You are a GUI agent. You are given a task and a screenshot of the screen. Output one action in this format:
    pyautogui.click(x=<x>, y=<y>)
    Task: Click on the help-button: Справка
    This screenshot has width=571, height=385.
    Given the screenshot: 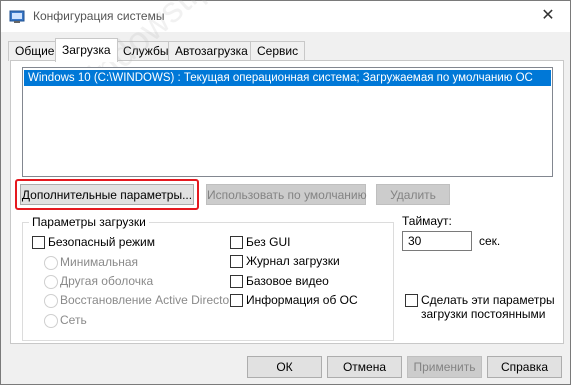 What is the action you would take?
    pyautogui.click(x=524, y=367)
    